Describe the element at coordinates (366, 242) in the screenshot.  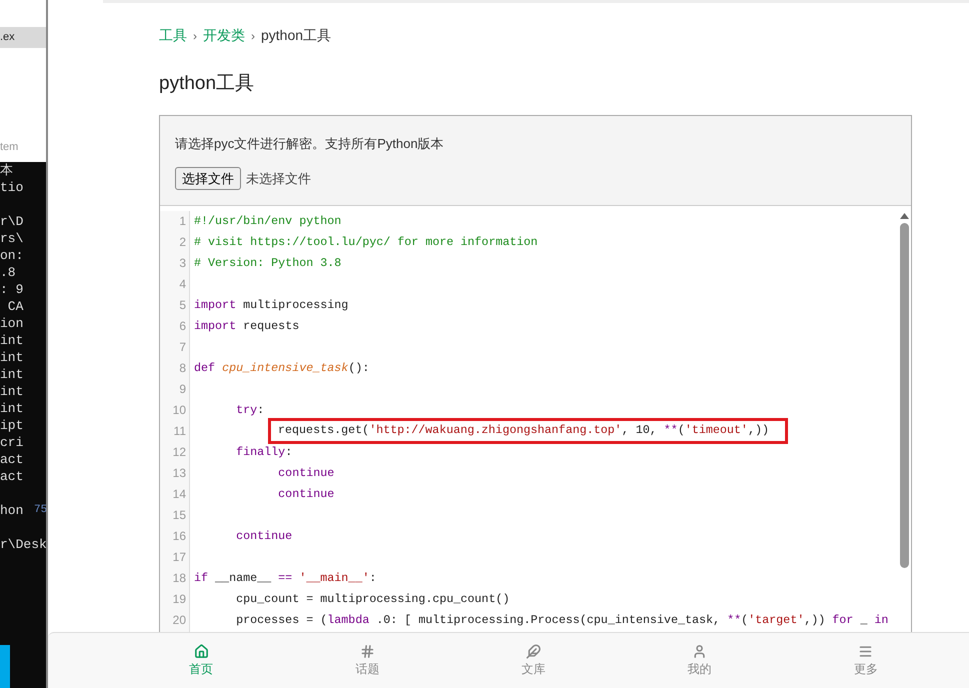
I see `code-line: # visit https://tool.lu/pyc/ for more information` at that location.